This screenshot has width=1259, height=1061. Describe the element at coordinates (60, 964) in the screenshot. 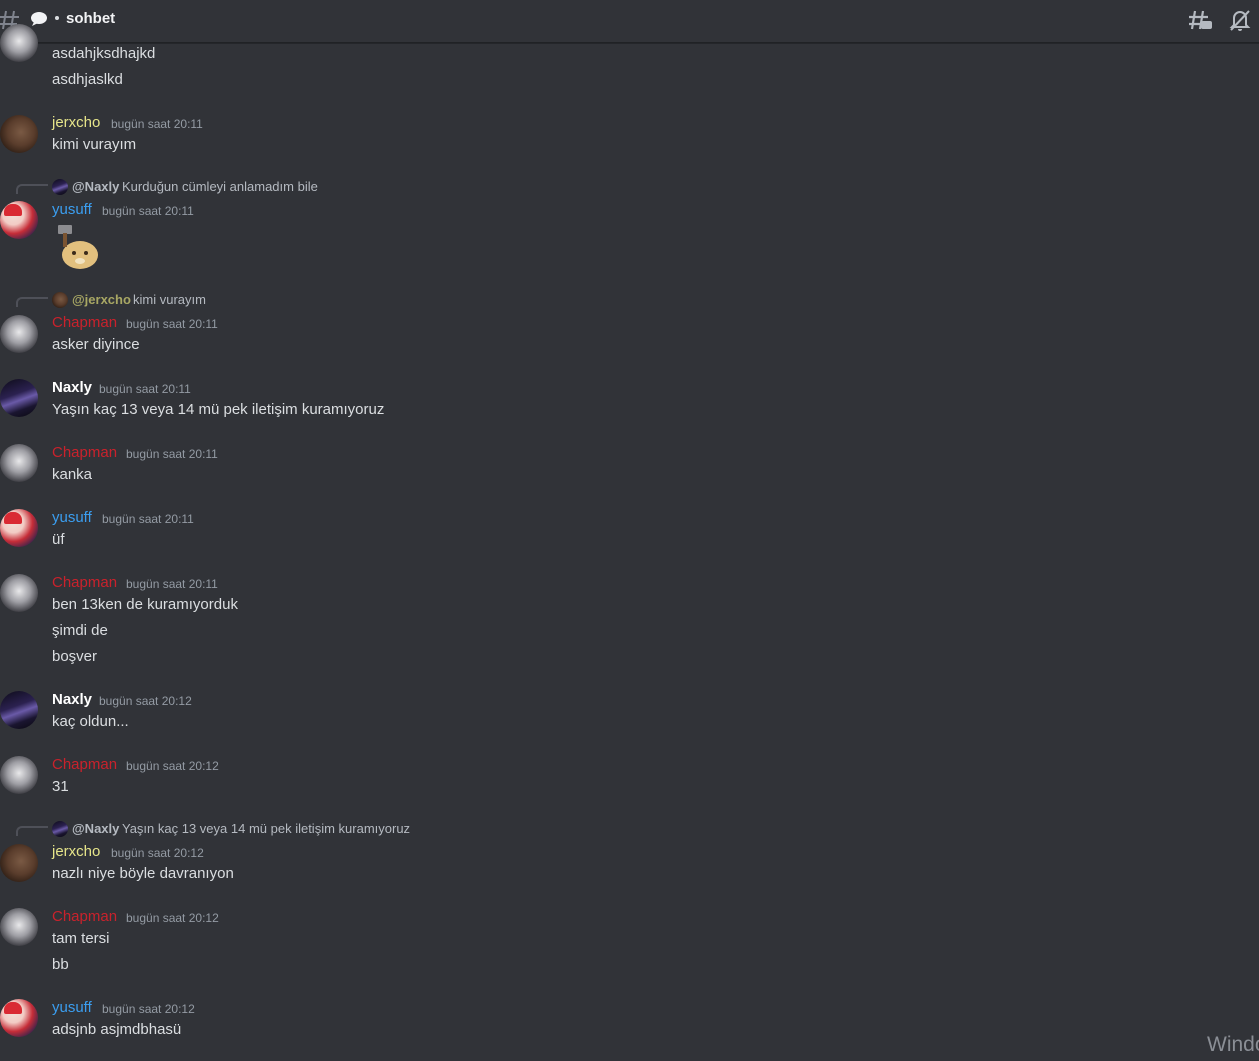

I see `message-text: bb` at that location.